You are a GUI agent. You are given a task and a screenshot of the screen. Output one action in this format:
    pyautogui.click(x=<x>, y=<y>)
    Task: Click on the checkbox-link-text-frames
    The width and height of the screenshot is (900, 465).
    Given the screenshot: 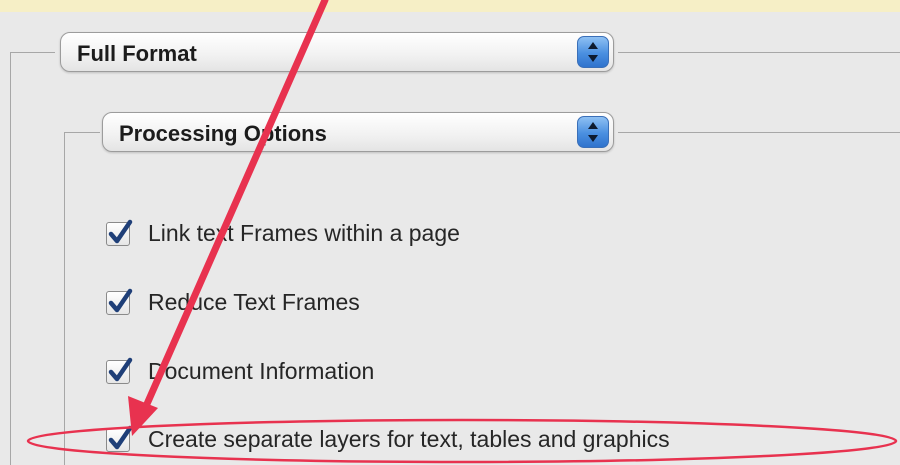 What is the action you would take?
    pyautogui.click(x=119, y=232)
    